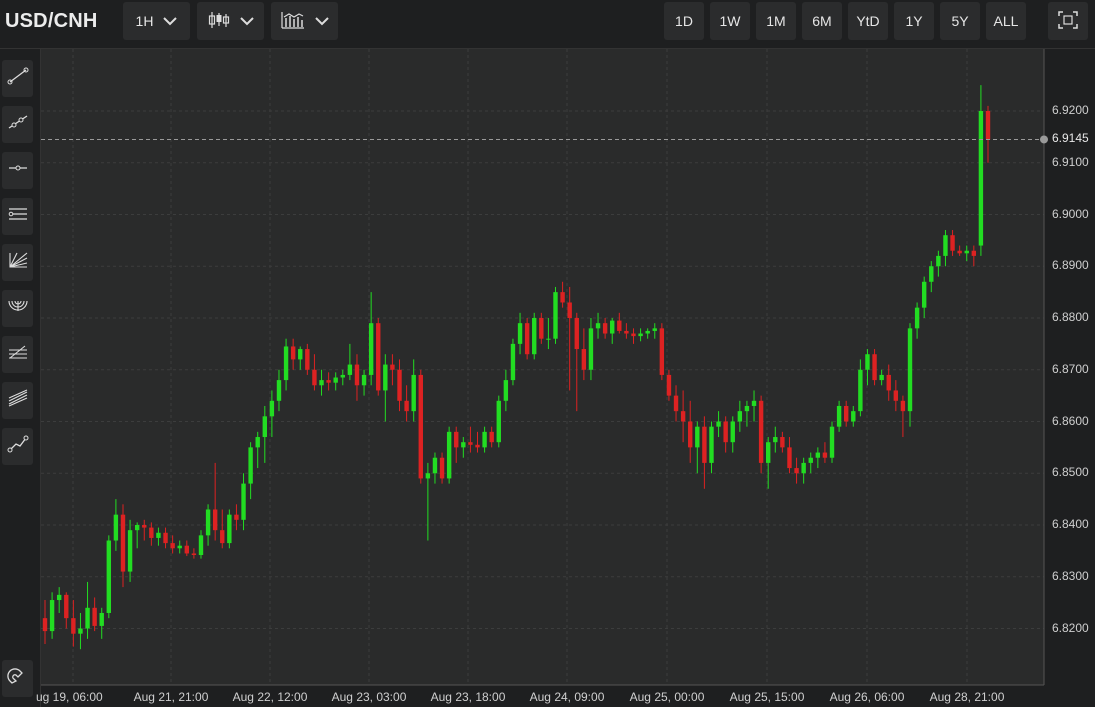 The width and height of the screenshot is (1095, 707). I want to click on last-price-label: 6.9145, so click(1070, 138).